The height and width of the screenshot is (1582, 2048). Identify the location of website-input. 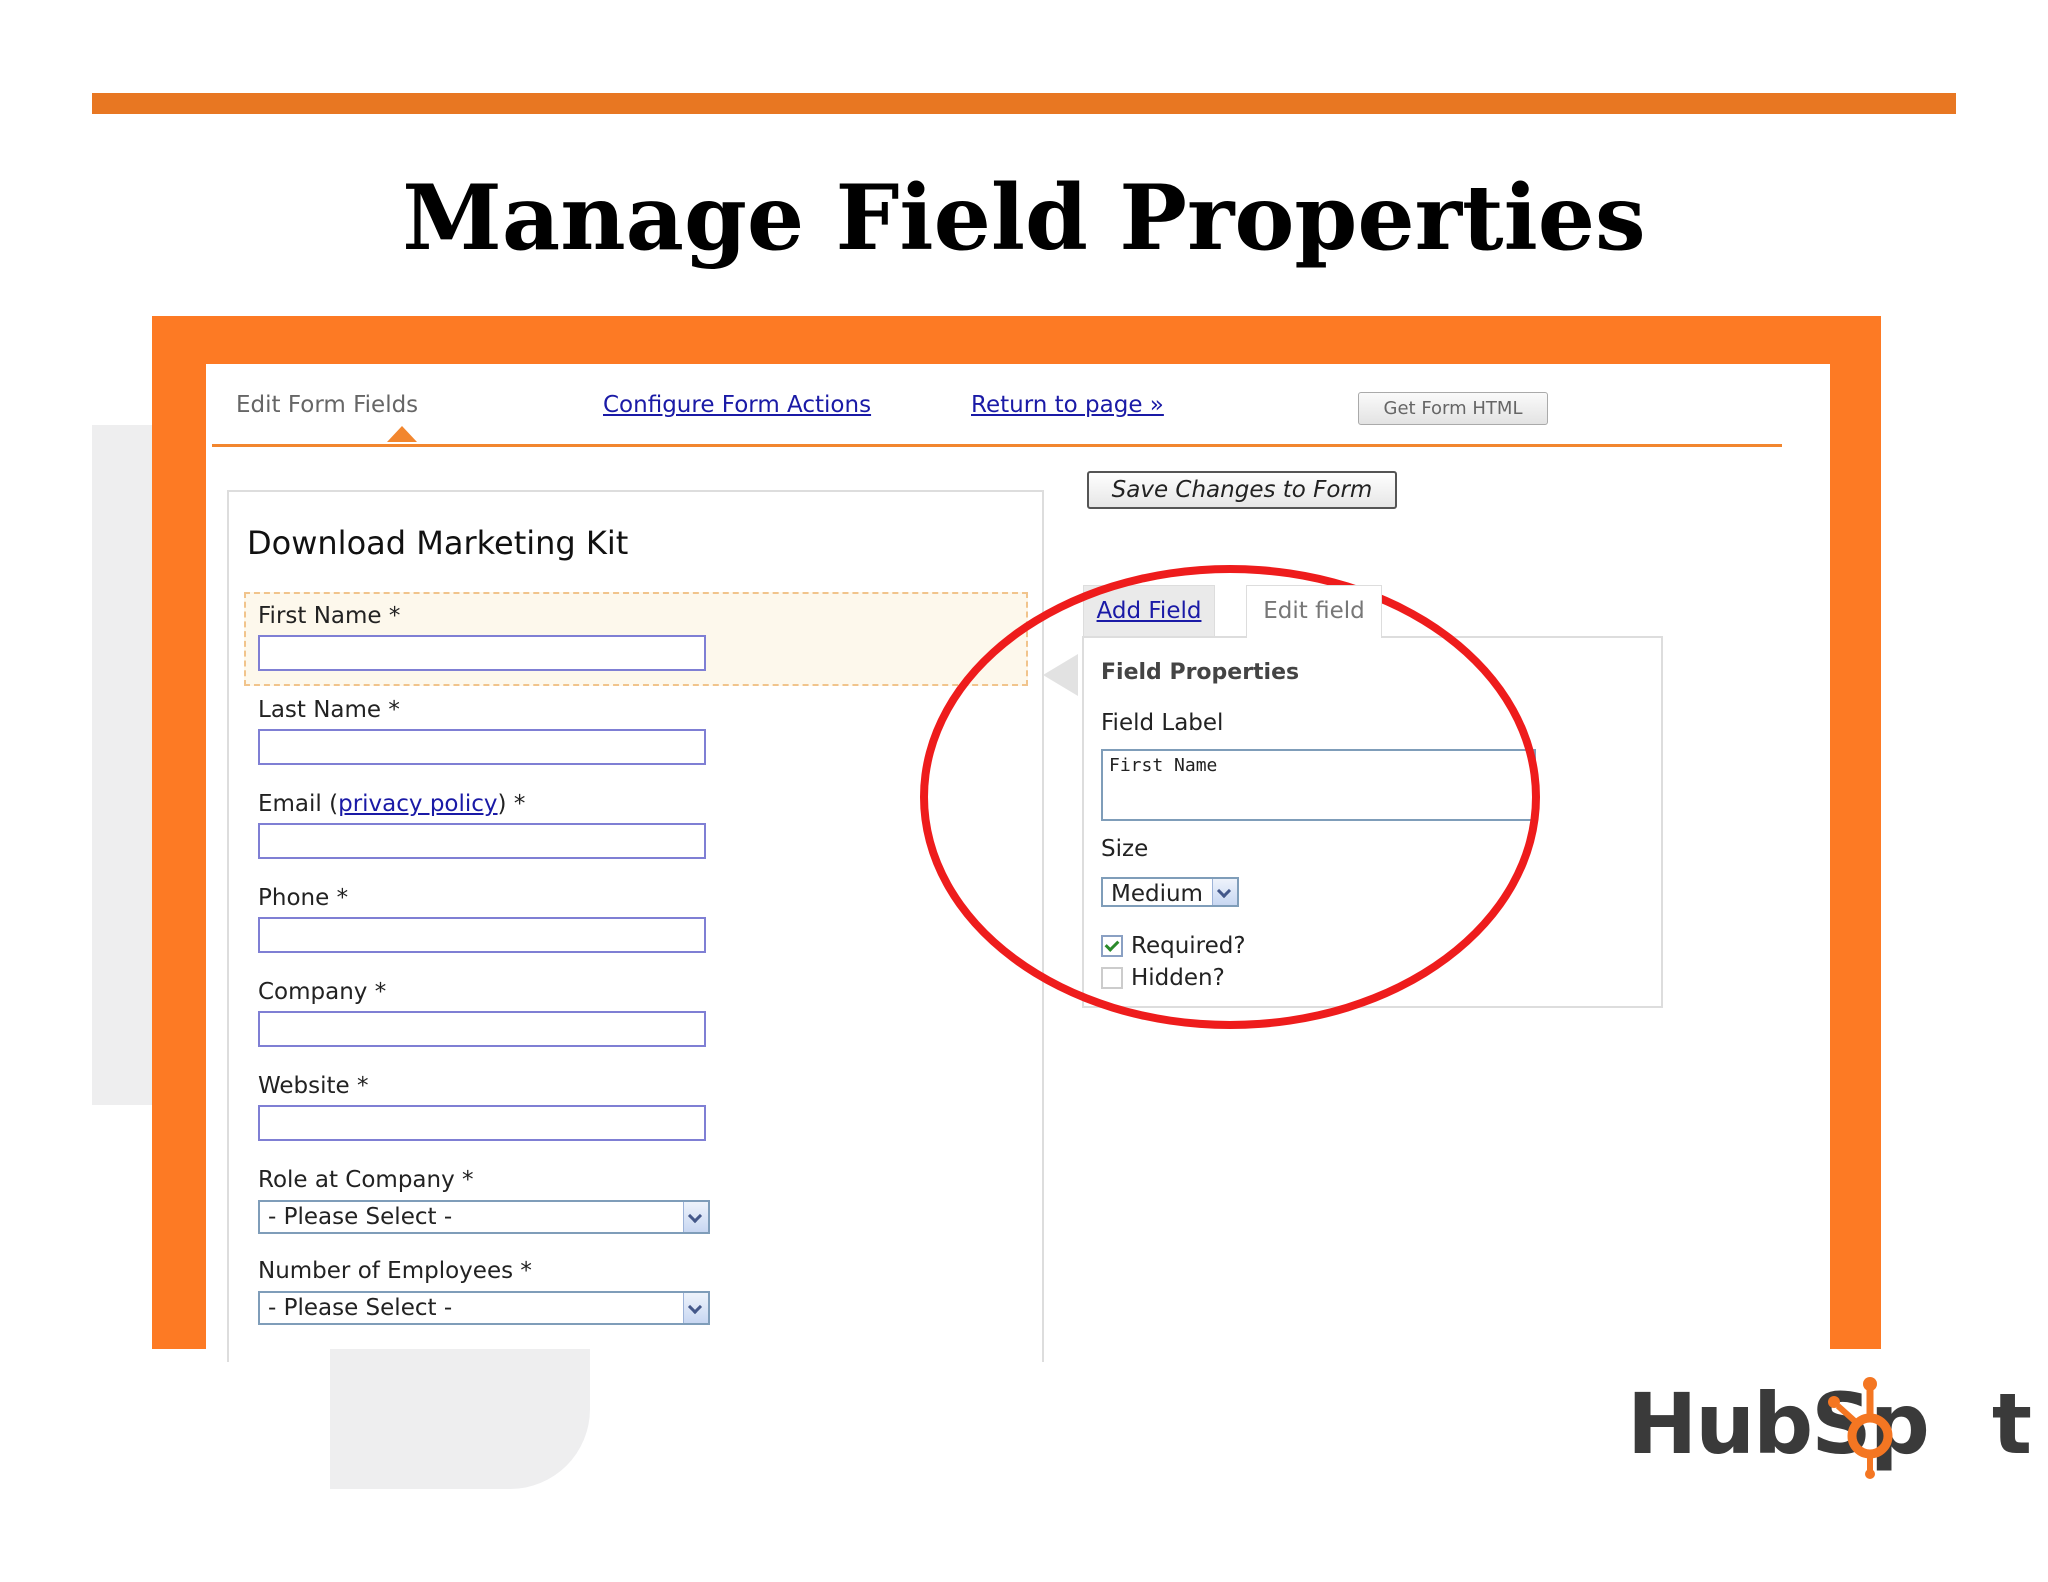
(482, 1123).